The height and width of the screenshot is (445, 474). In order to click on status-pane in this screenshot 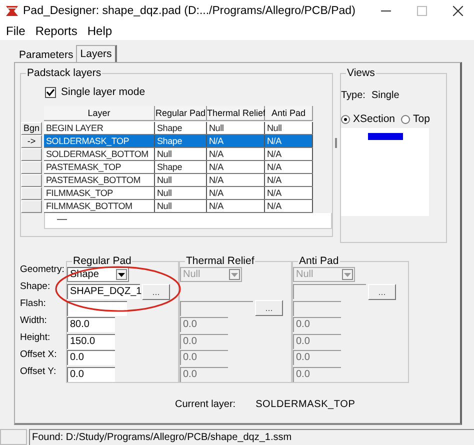, I will do `click(13, 437)`.